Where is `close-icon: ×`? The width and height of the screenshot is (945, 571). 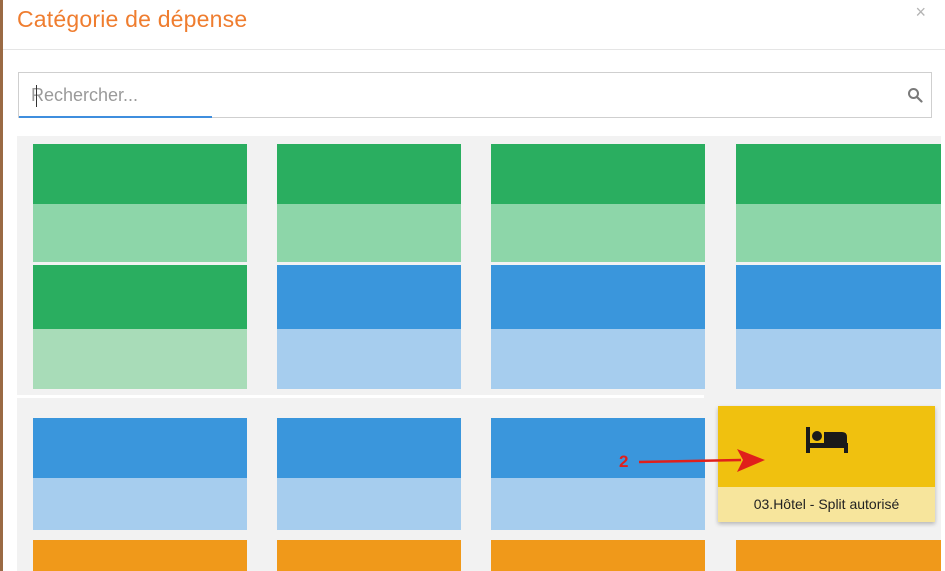
close-icon: × is located at coordinates (920, 12).